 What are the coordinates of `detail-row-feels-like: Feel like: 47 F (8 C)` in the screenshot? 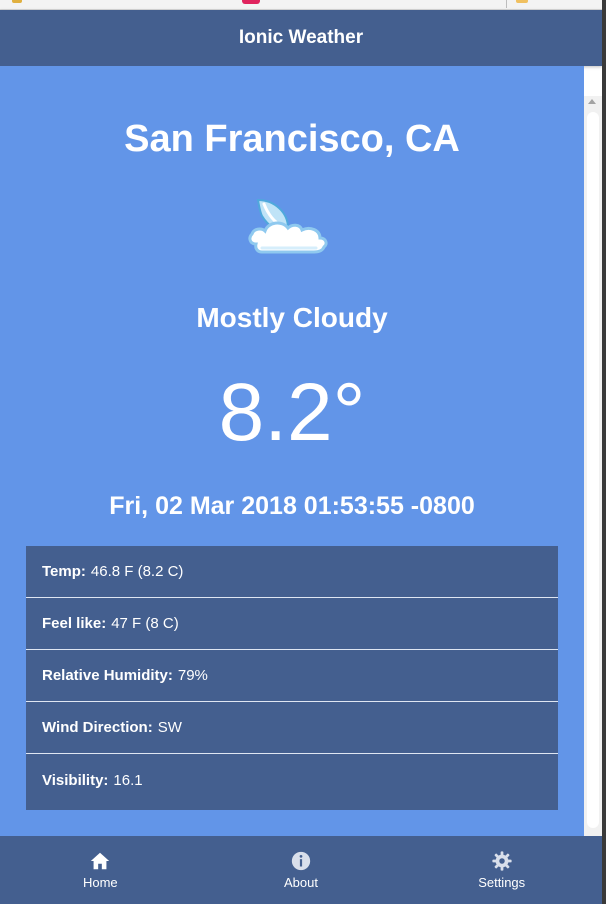 It's located at (292, 624).